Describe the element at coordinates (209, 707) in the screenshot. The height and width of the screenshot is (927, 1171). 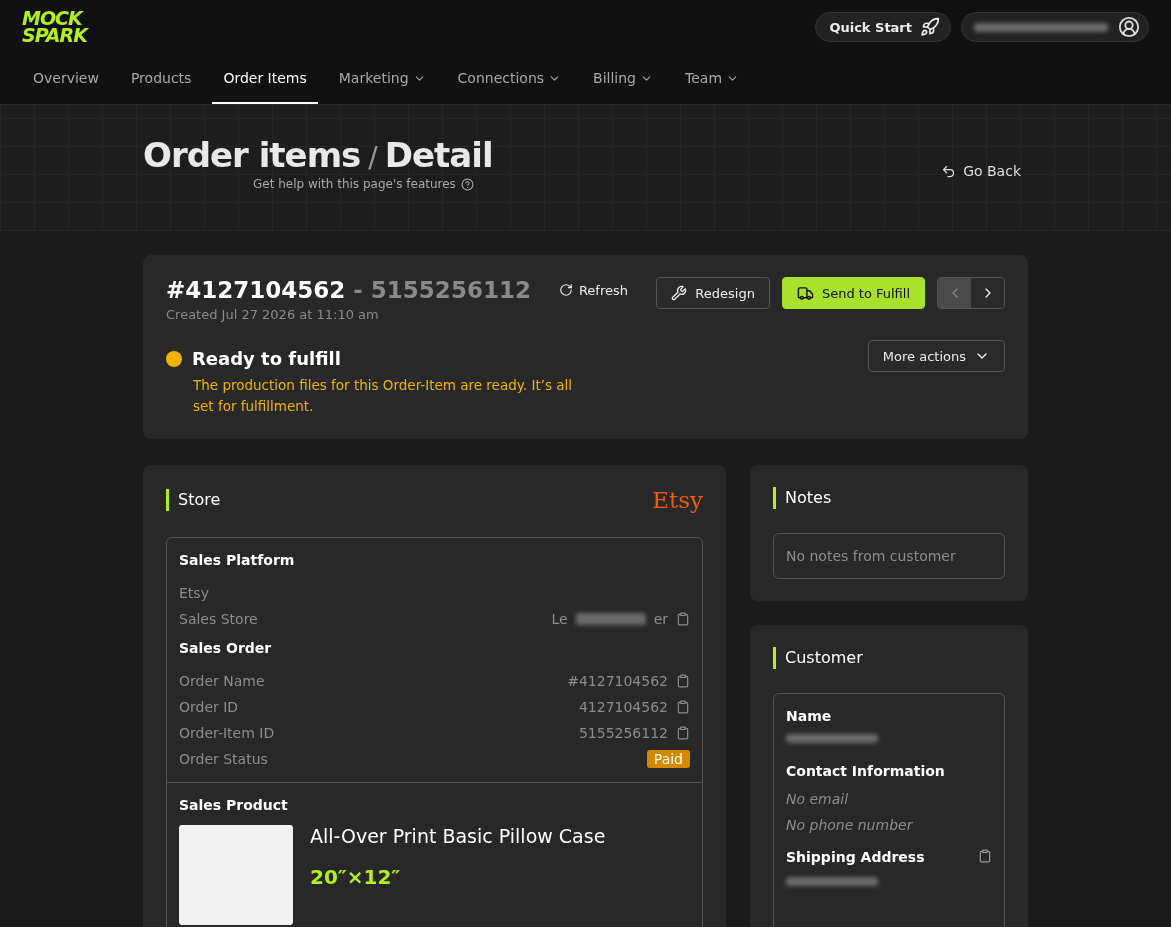
I see `field-label: Order ID` at that location.